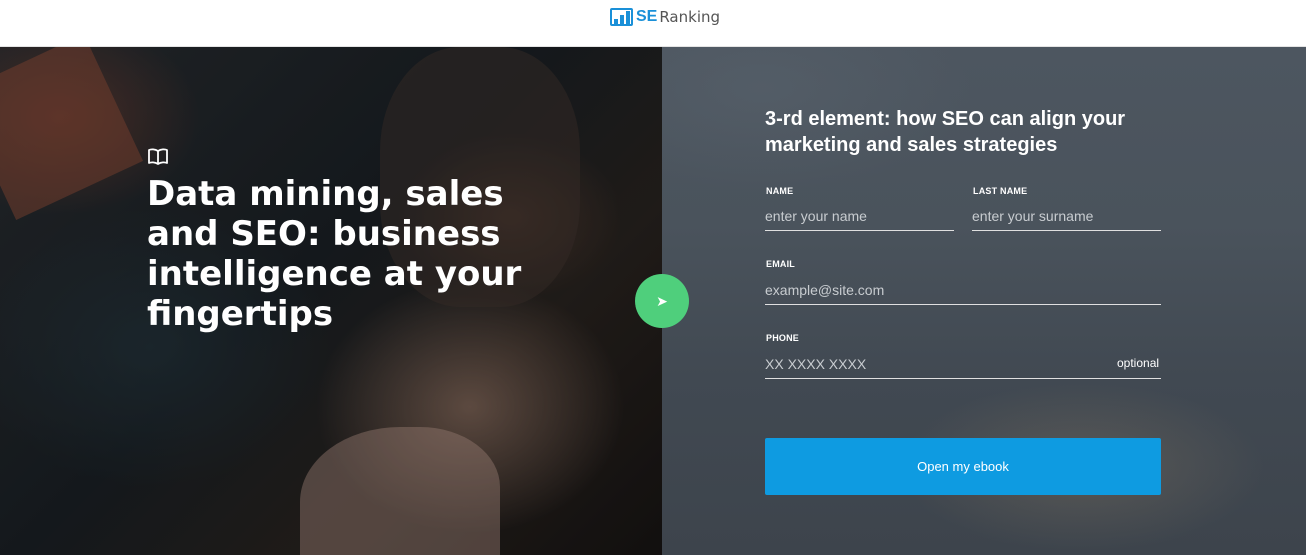  I want to click on name-input, so click(859, 215).